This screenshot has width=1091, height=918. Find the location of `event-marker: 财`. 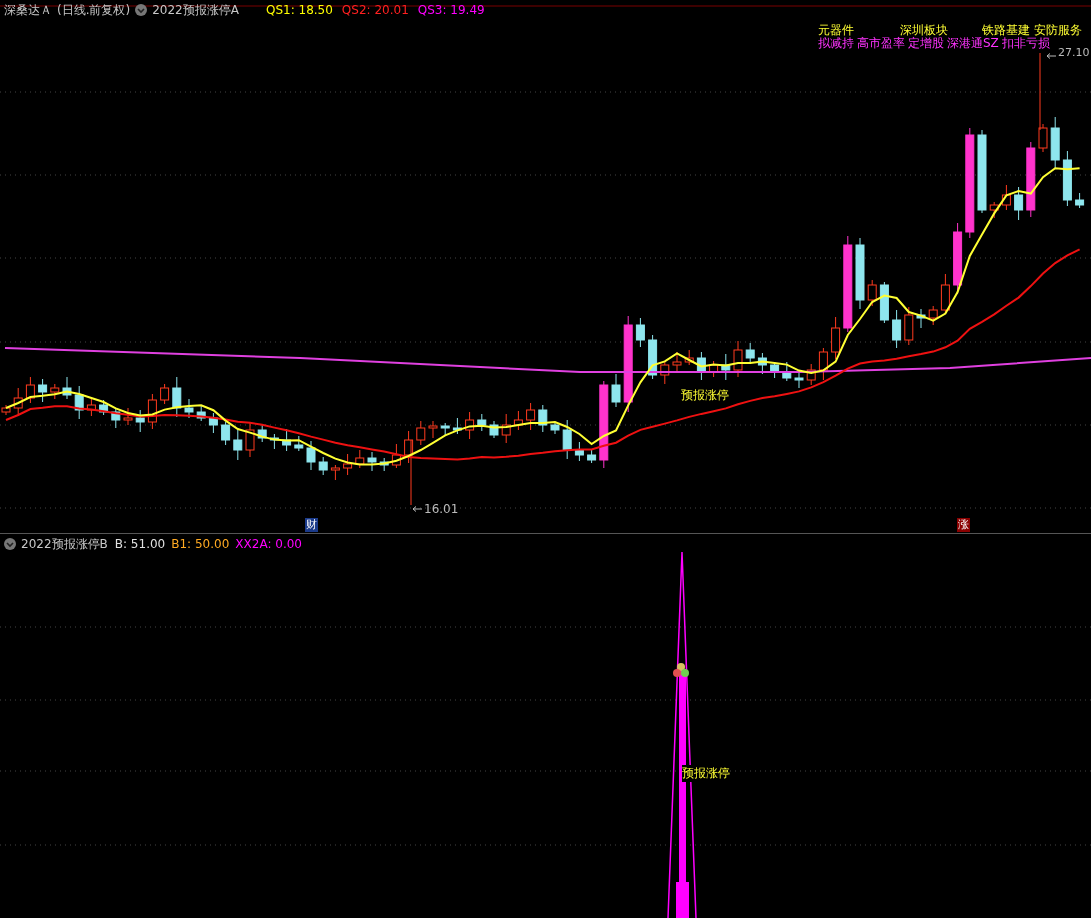

event-marker: 财 is located at coordinates (311, 525).